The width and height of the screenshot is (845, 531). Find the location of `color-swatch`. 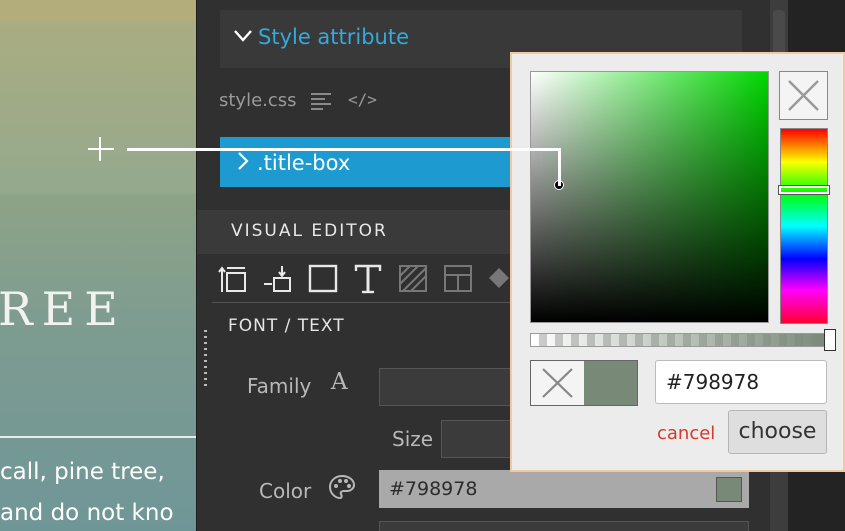

color-swatch is located at coordinates (729, 489).